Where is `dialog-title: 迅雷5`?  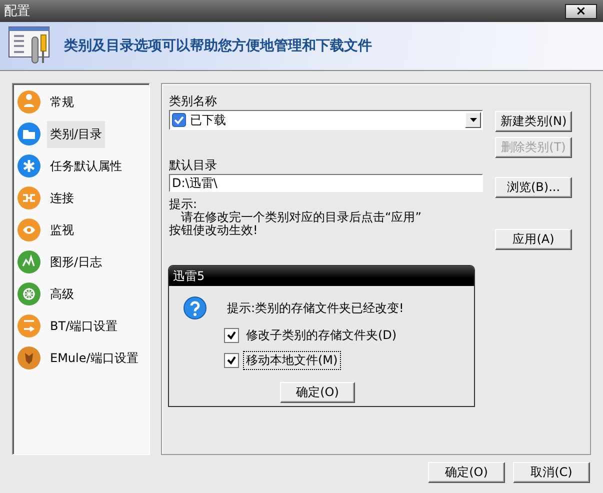
dialog-title: 迅雷5 is located at coordinates (321, 276).